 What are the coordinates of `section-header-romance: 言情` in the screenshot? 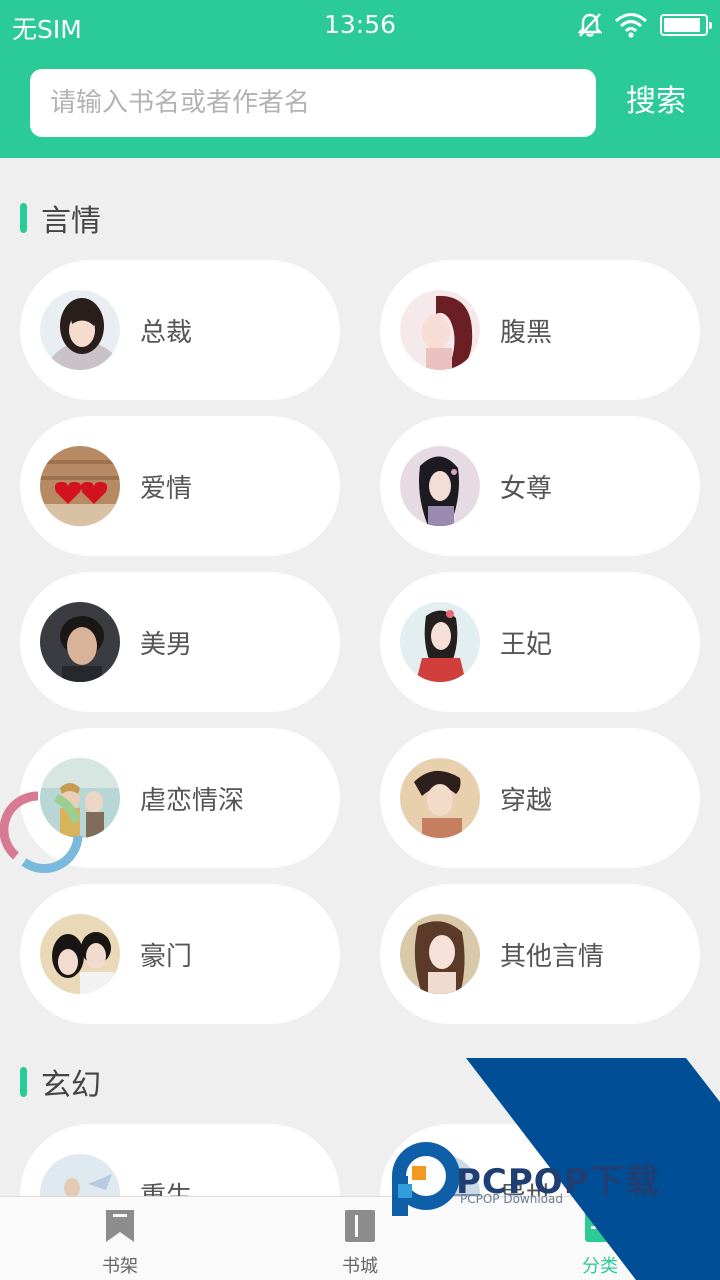 It's located at (60, 218).